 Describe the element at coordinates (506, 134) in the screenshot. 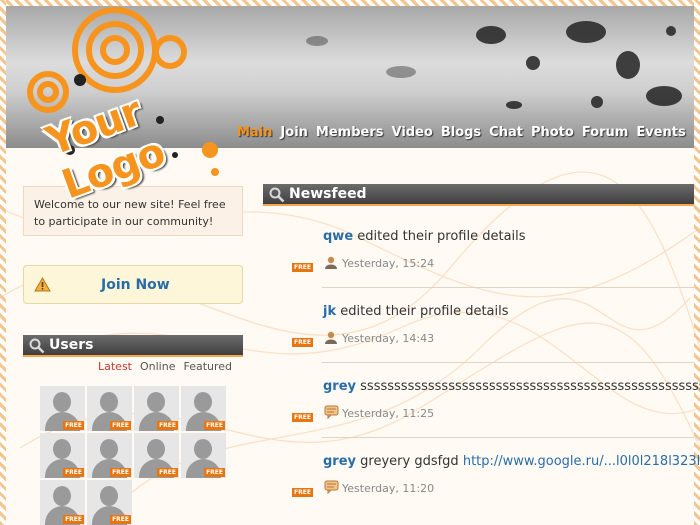

I see `nav-chat: Chat` at that location.